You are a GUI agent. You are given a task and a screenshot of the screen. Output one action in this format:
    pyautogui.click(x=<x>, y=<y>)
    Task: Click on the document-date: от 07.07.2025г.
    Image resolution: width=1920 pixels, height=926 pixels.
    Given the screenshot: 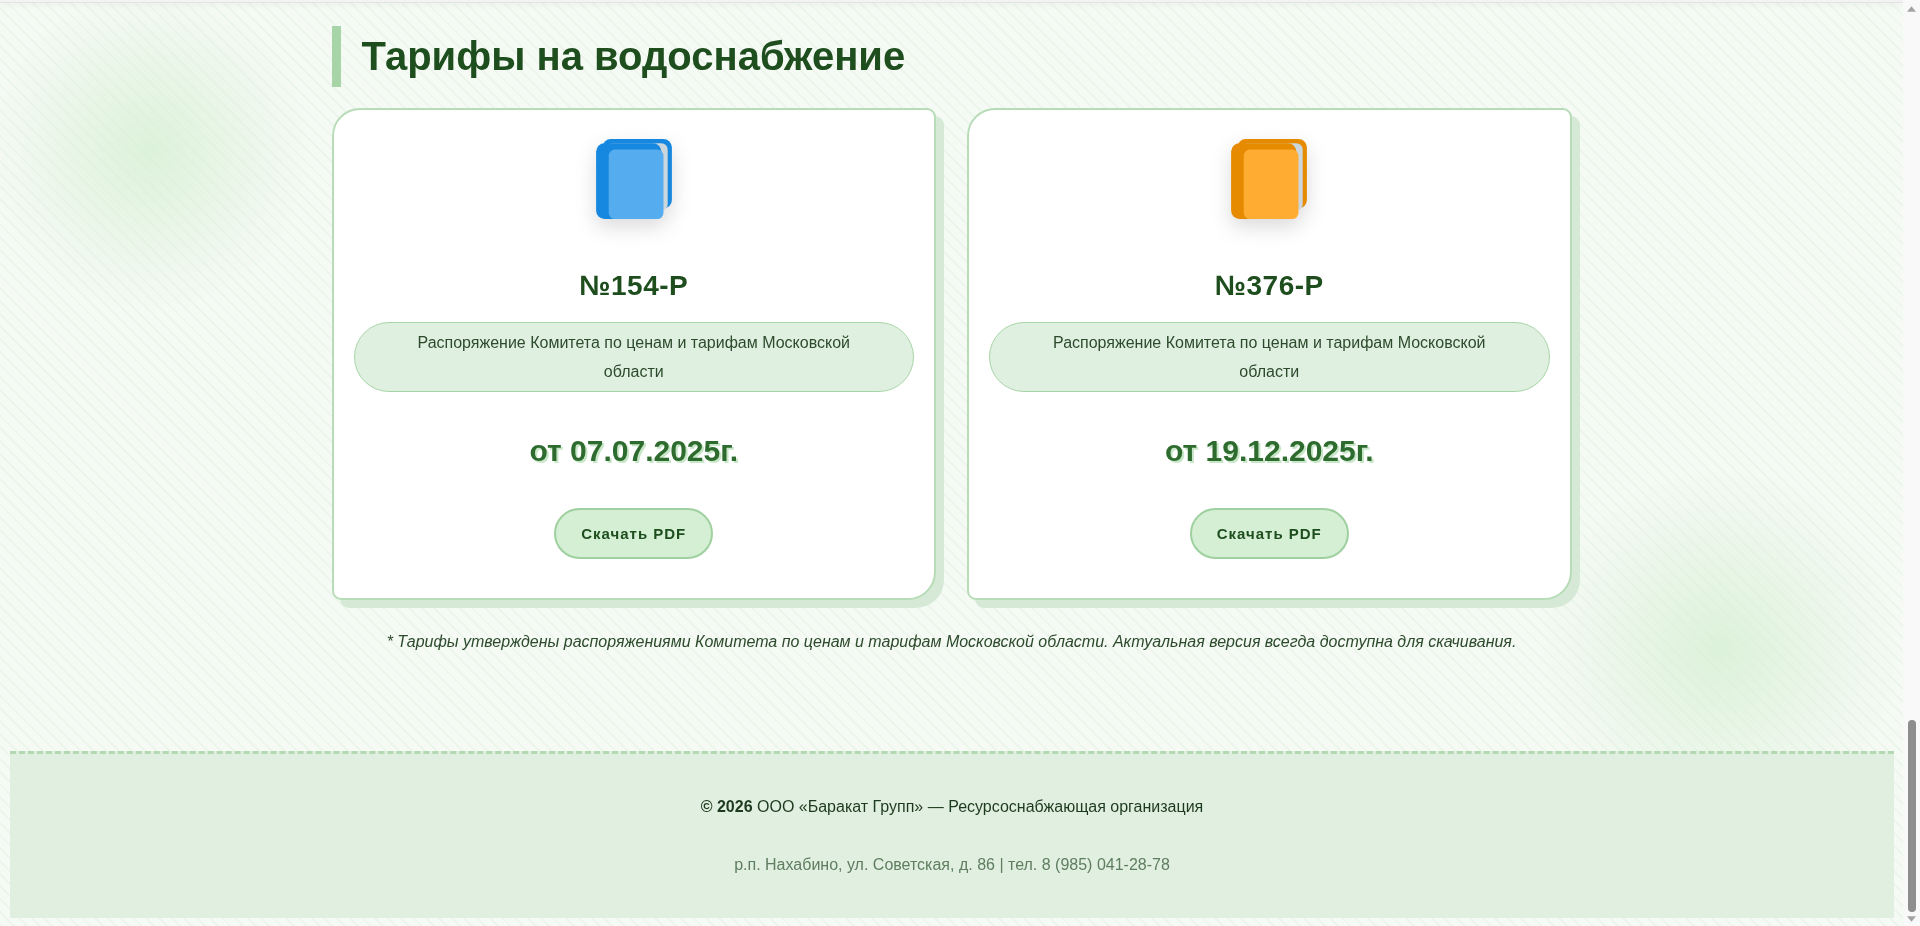 What is the action you would take?
    pyautogui.click(x=634, y=451)
    